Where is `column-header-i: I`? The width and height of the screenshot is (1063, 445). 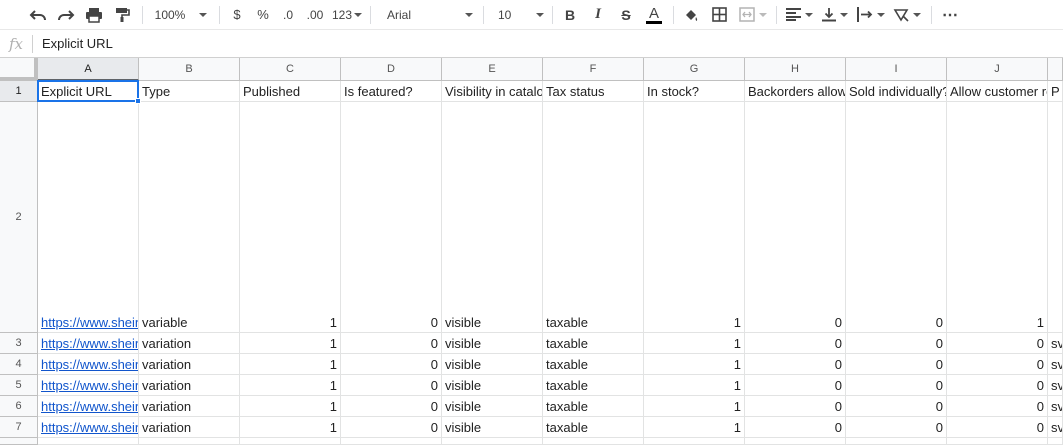 column-header-i: I is located at coordinates (896, 69).